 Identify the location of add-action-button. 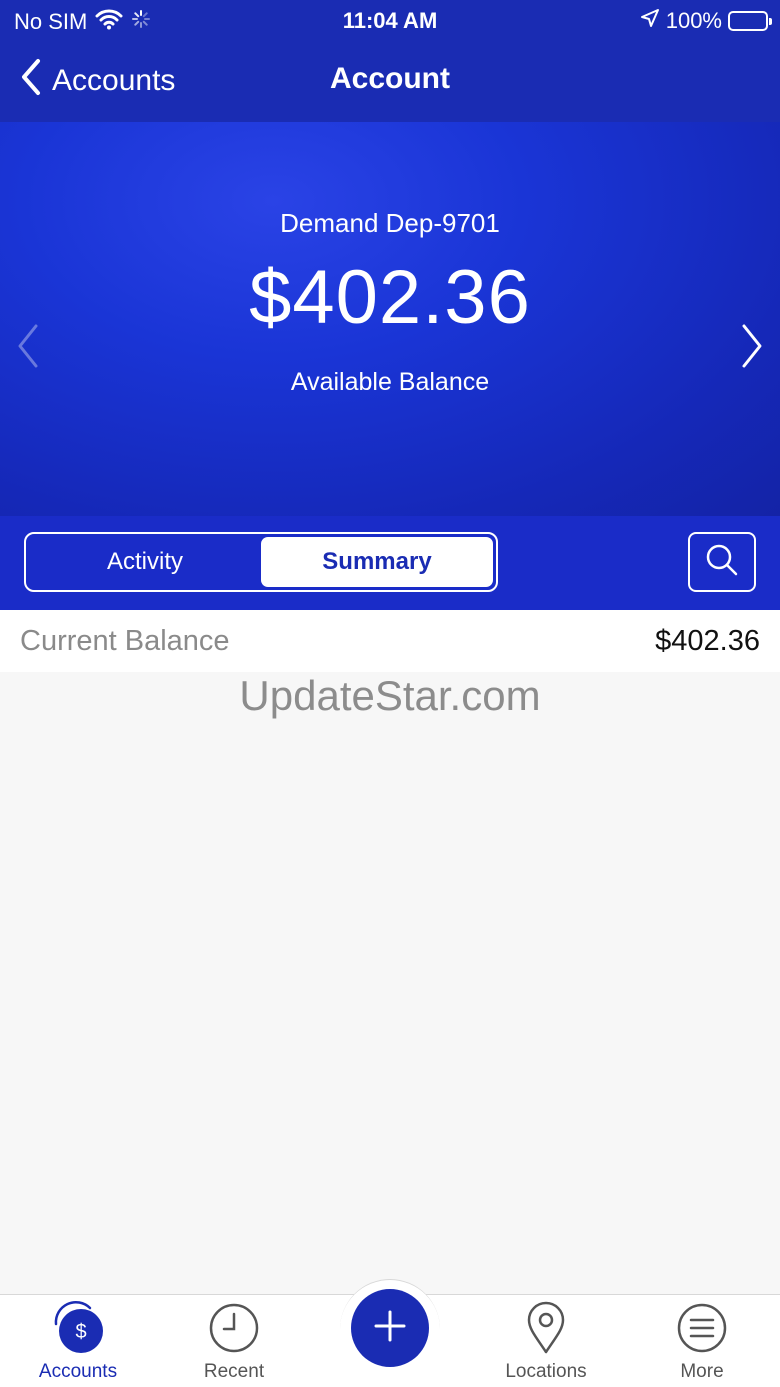
(390, 1328).